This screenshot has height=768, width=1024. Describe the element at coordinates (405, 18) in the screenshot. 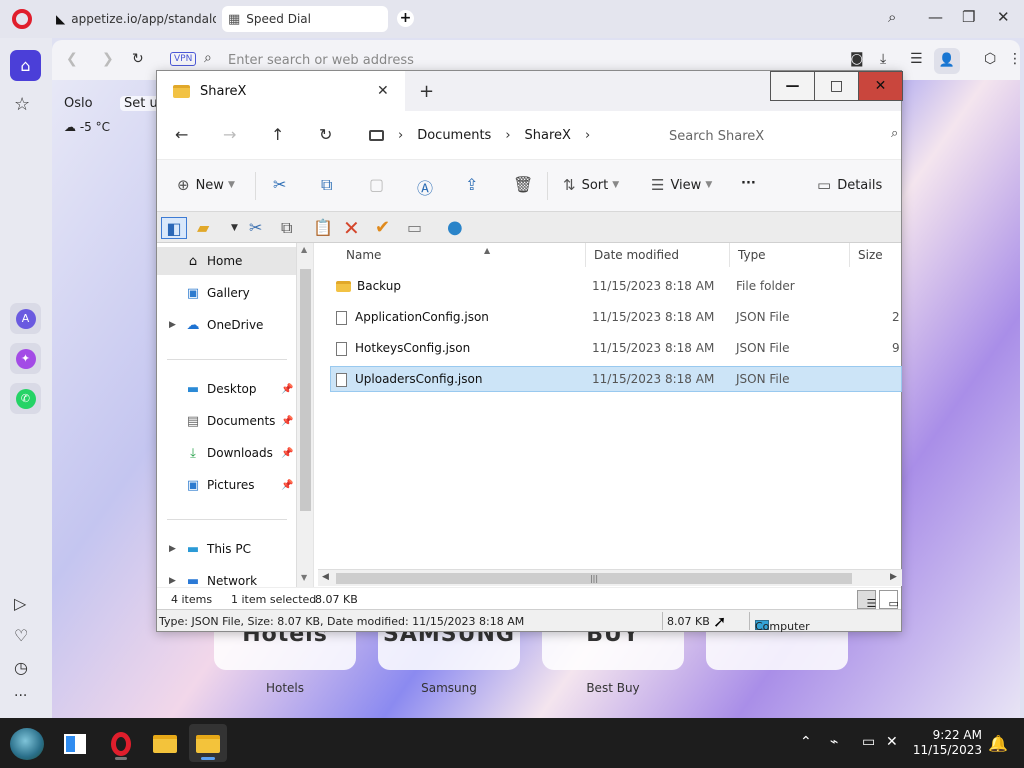

I see `new-tab-button: +` at that location.